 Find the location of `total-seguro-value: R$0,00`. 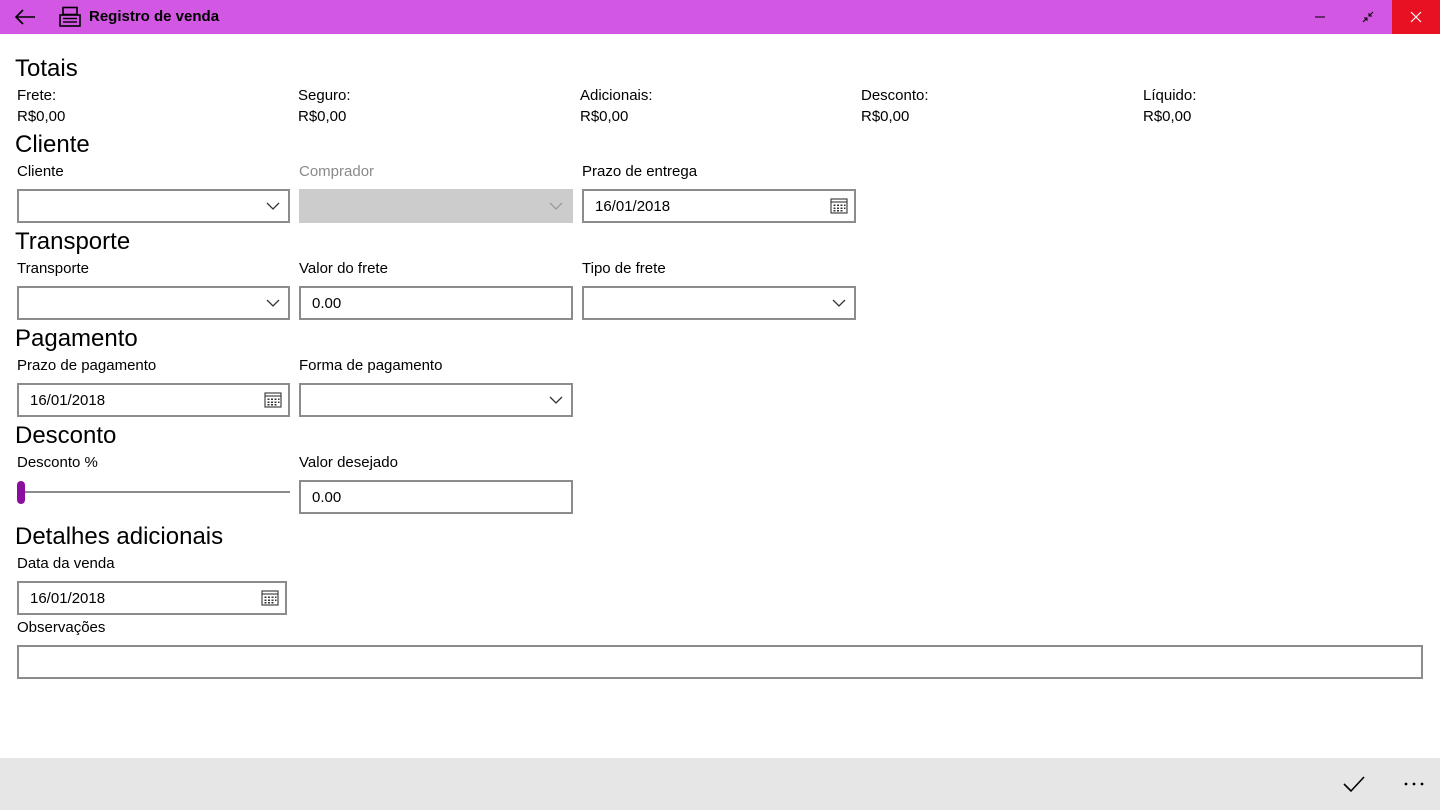

total-seguro-value: R$0,00 is located at coordinates (322, 116).